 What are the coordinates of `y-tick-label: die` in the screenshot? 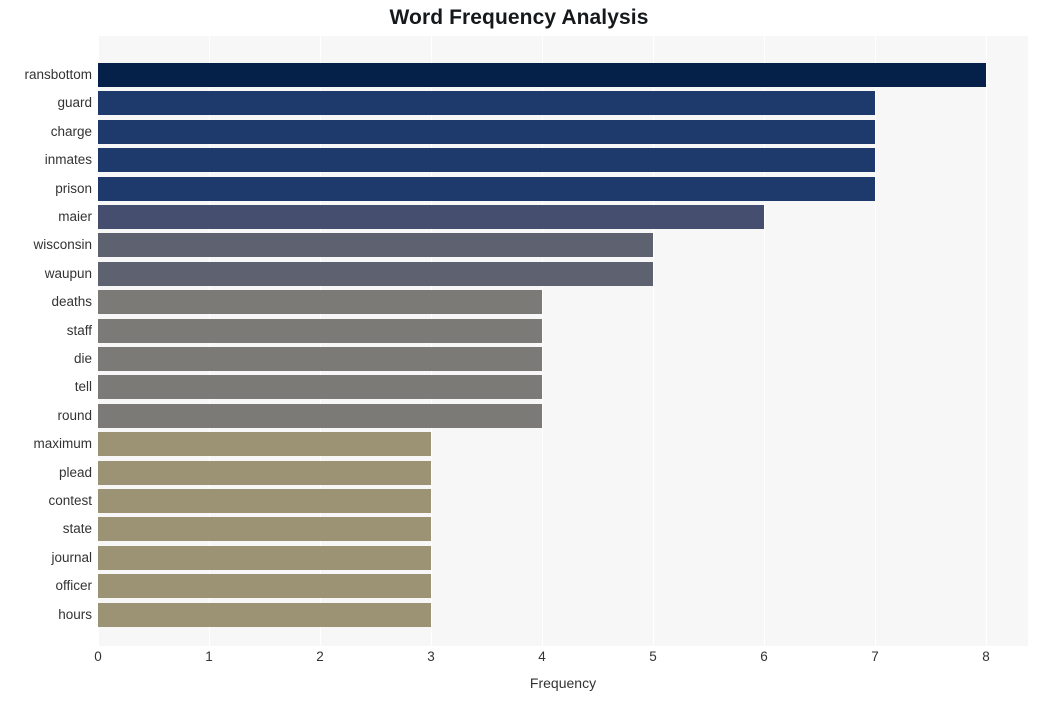 It's located at (82, 358).